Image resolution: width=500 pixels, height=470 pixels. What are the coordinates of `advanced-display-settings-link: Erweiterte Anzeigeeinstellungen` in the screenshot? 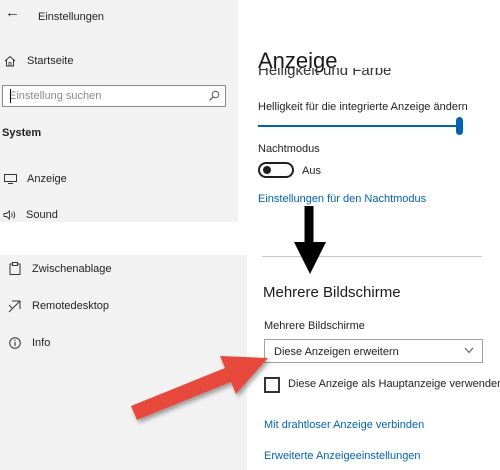 It's located at (342, 456).